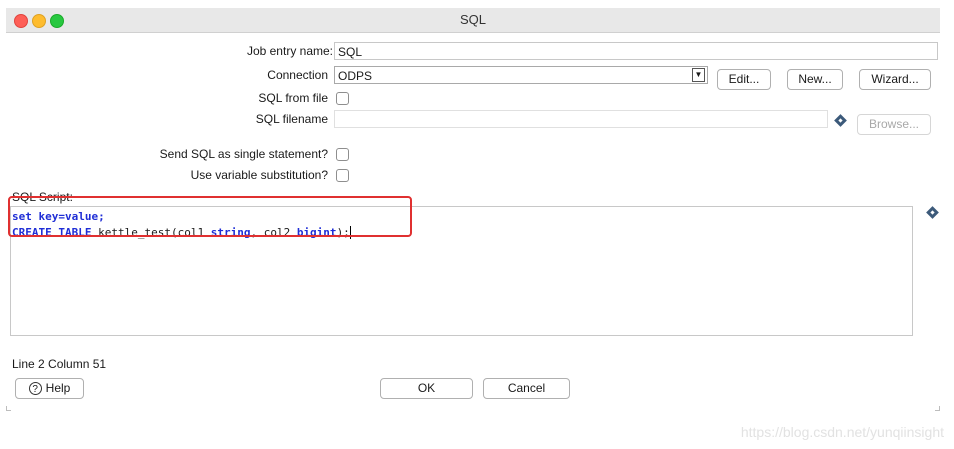  Describe the element at coordinates (297, 75) in the screenshot. I see `connection-label: Connection` at that location.